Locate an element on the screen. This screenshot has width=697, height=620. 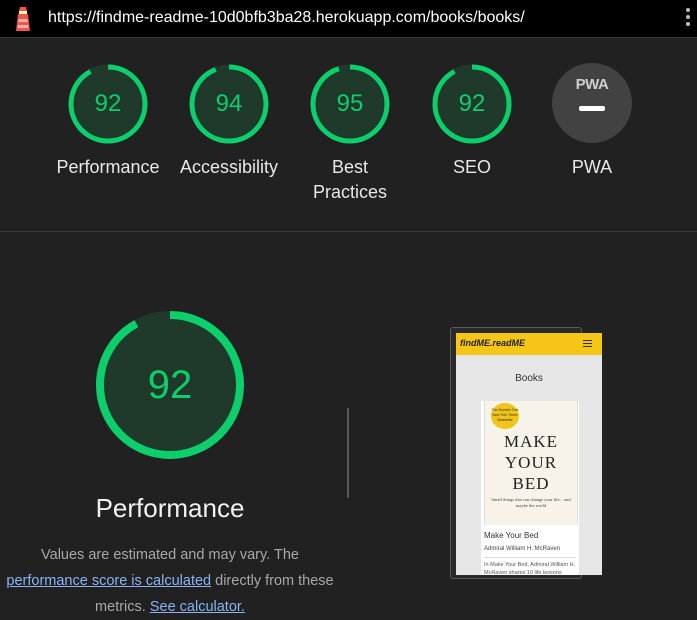
cover-title-line: MAKE is located at coordinates (531, 441).